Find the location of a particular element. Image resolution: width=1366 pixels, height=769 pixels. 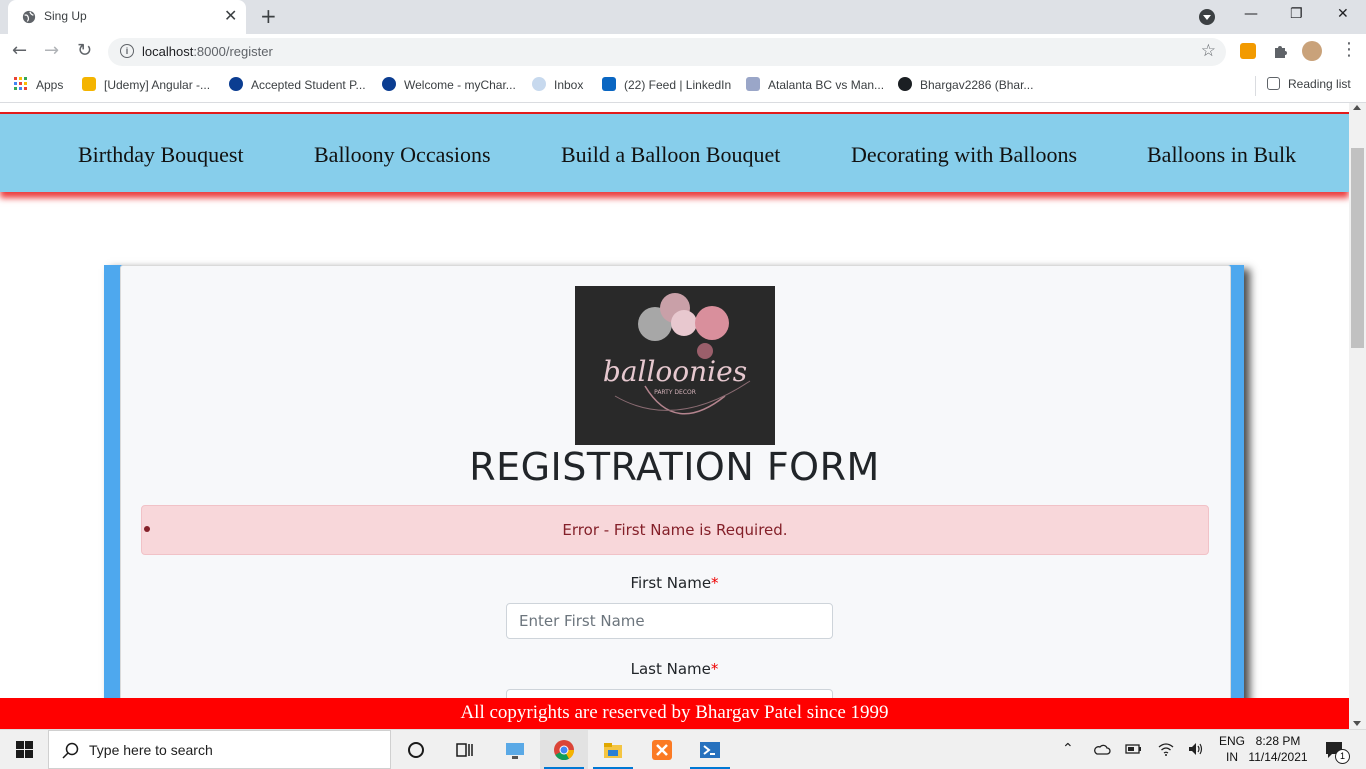

computer-icon is located at coordinates (515, 751).